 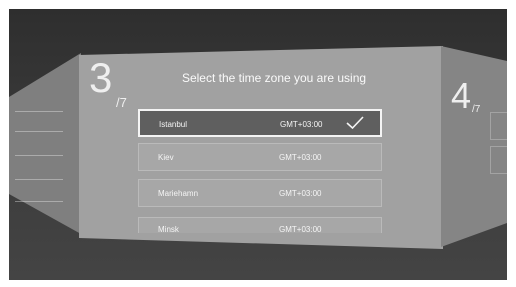 What do you see at coordinates (260, 123) in the screenshot?
I see `timezone-row-istanbul: Istanbul GMT+03:00` at bounding box center [260, 123].